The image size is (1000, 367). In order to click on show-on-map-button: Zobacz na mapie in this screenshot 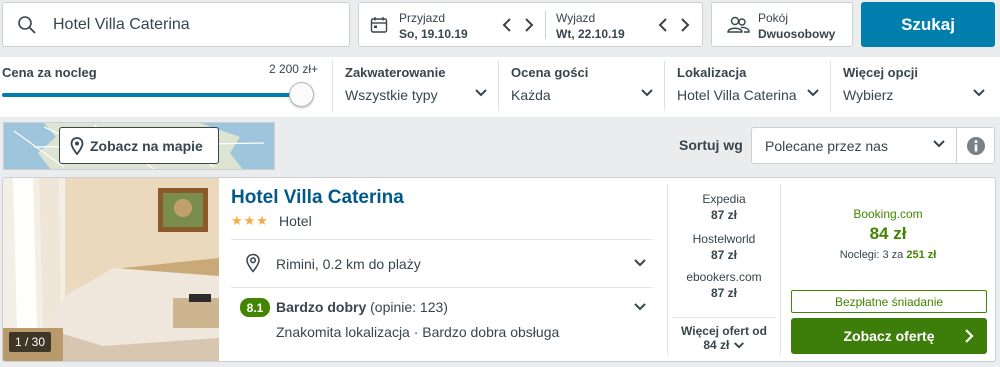, I will do `click(139, 145)`.